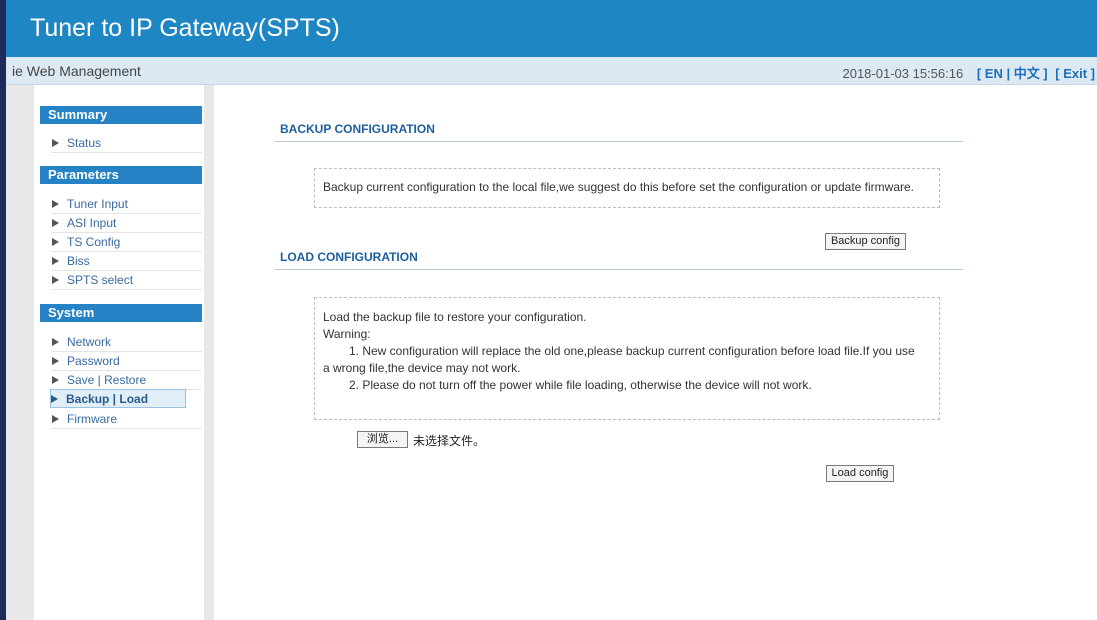  Describe the element at coordinates (93, 361) in the screenshot. I see `sidebar-item-label: Password` at that location.